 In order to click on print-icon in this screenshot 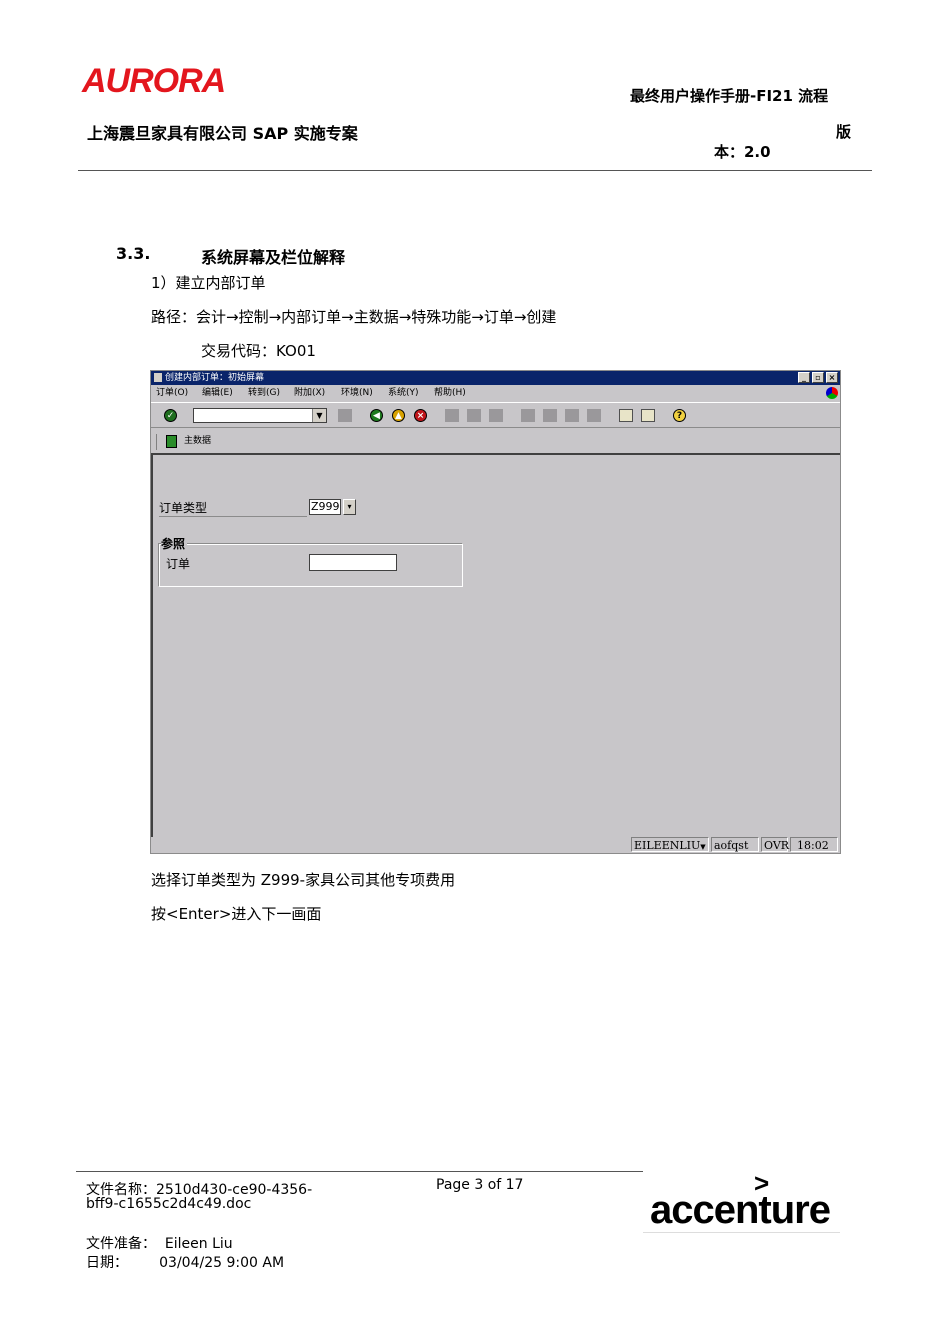, I will do `click(452, 415)`.